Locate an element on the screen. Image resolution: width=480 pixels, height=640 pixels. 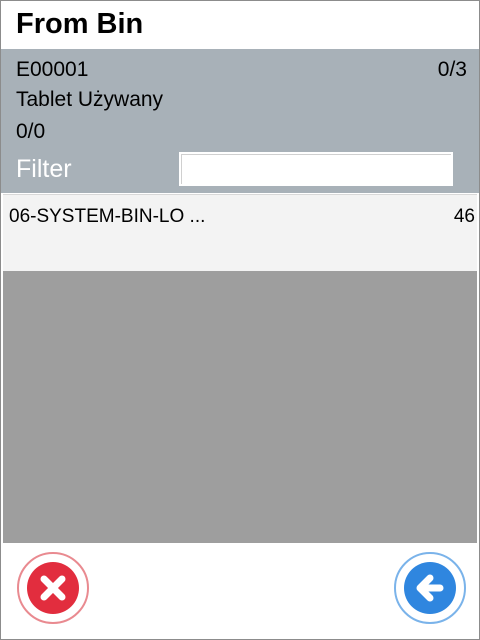
close-icon is located at coordinates (53, 588).